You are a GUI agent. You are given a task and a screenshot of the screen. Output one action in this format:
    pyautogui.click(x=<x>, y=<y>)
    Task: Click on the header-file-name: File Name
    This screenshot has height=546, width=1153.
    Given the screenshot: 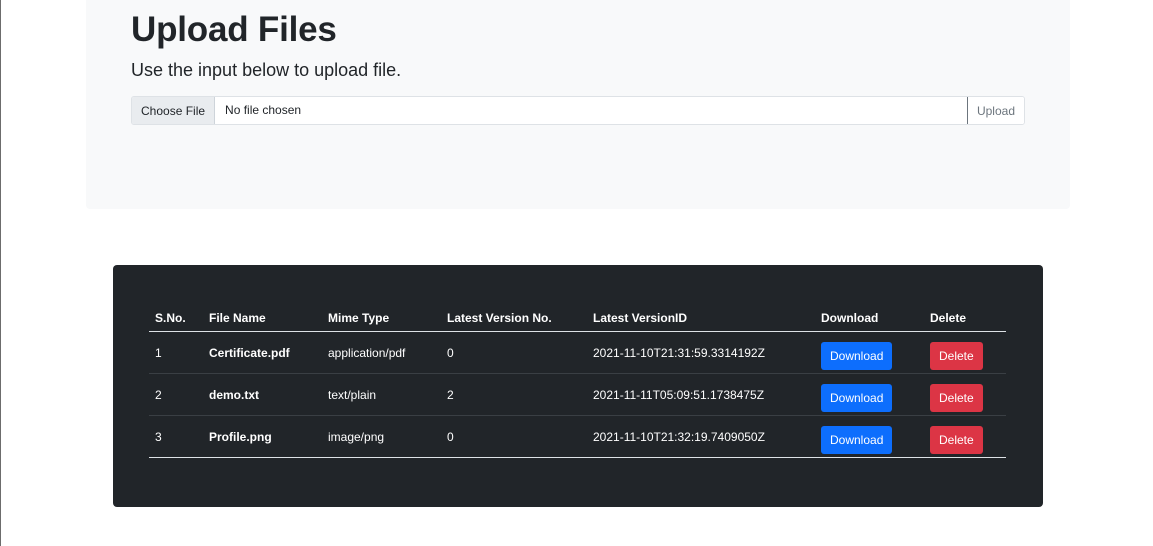 What is the action you would take?
    pyautogui.click(x=262, y=318)
    